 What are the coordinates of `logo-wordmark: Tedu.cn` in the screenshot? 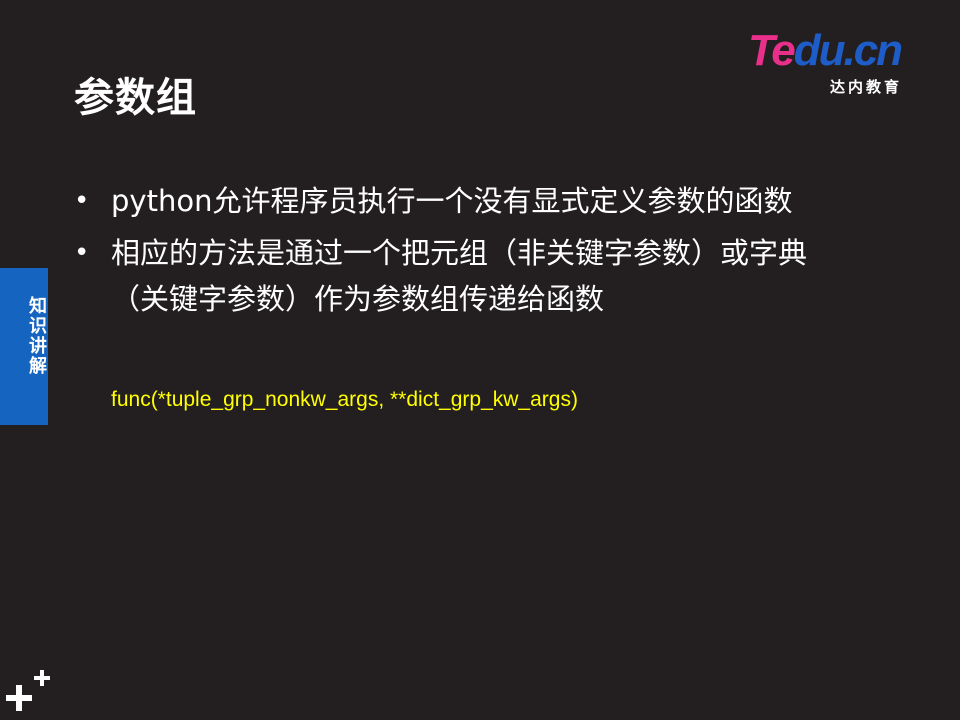 It's located at (825, 50).